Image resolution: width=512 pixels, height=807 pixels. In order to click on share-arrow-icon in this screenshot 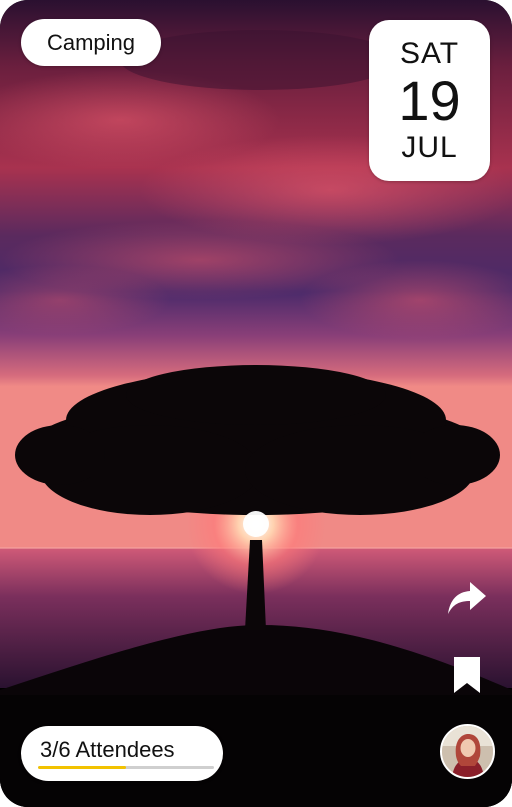, I will do `click(467, 598)`.